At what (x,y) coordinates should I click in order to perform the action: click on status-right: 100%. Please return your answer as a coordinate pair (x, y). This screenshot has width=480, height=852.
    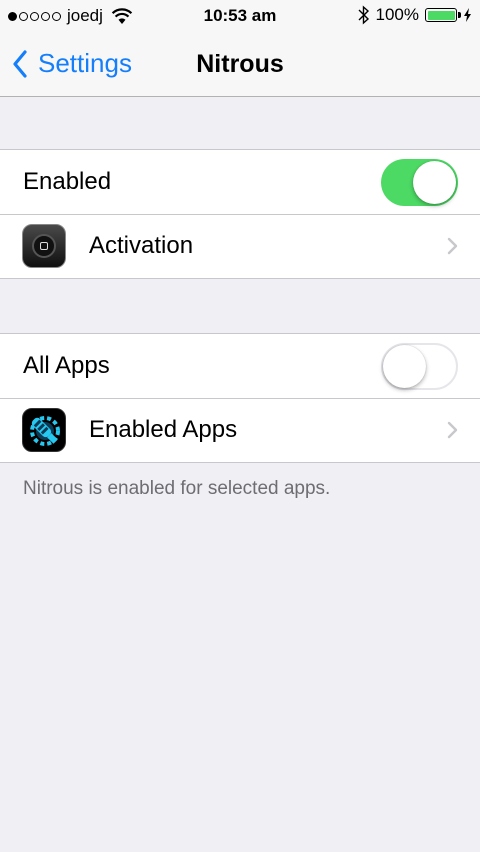
    Looking at the image, I should click on (415, 15).